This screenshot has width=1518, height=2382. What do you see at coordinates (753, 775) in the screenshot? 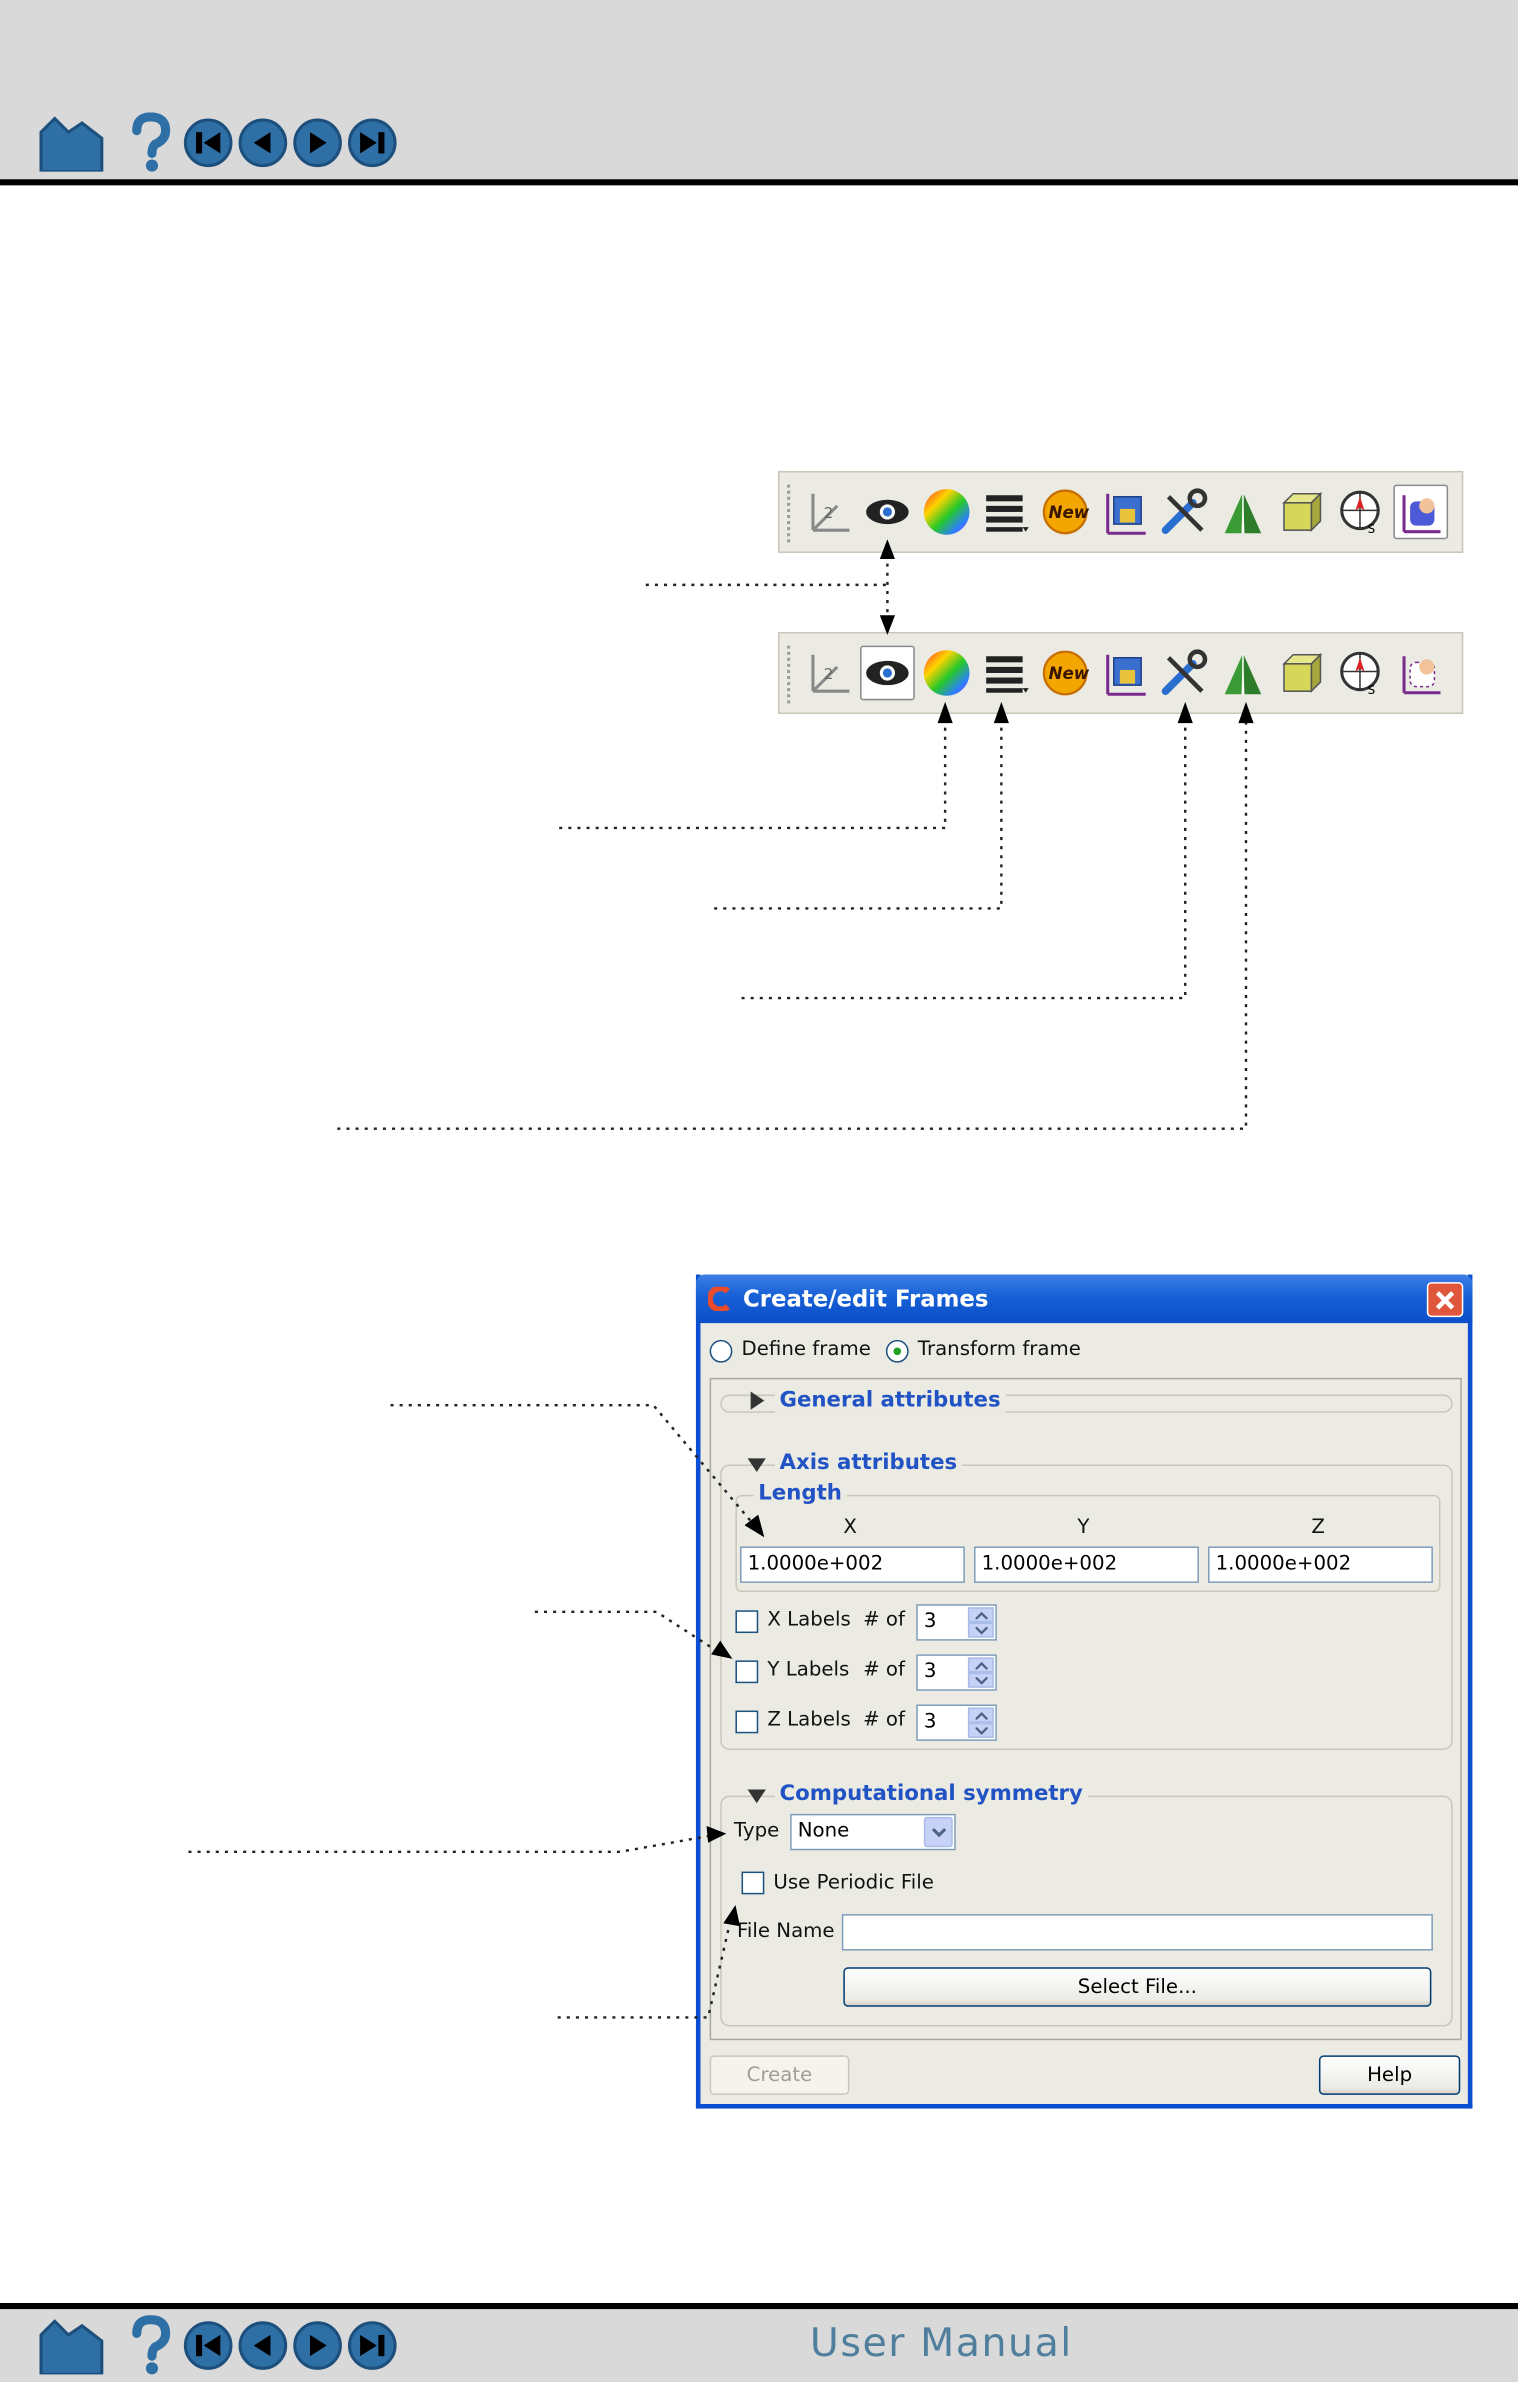
I see `callout-line-color` at bounding box center [753, 775].